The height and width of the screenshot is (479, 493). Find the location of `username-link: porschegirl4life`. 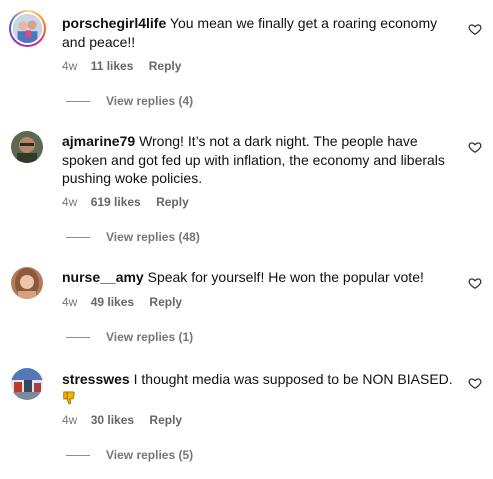

username-link: porschegirl4life is located at coordinates (114, 23).